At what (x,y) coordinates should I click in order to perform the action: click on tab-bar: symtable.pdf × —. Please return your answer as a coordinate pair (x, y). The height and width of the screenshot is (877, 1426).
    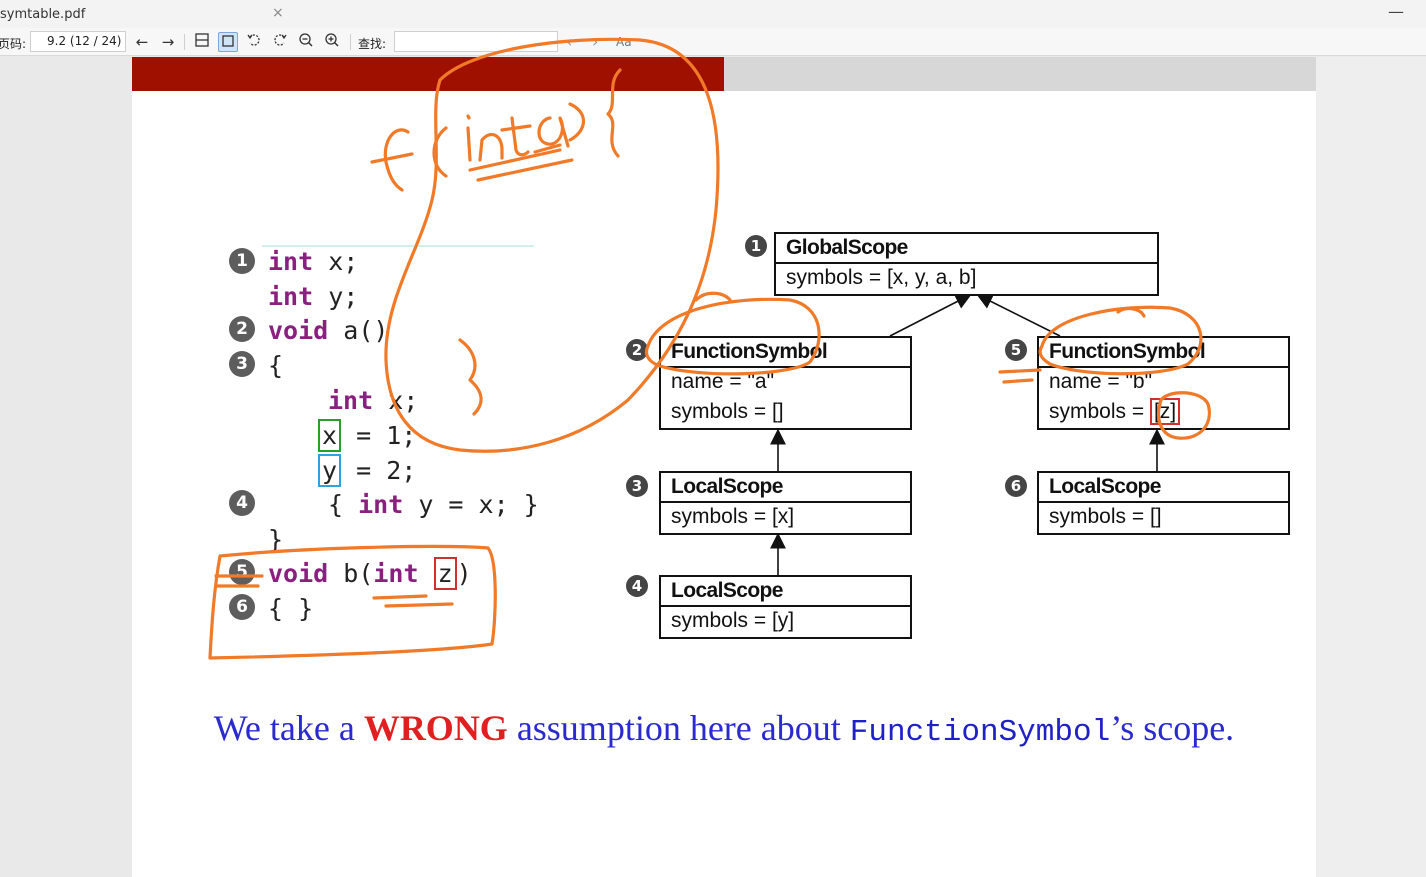
    Looking at the image, I should click on (713, 14).